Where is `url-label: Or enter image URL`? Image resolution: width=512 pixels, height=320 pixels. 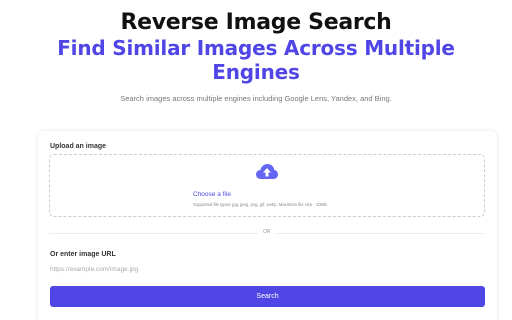 url-label: Or enter image URL is located at coordinates (83, 254).